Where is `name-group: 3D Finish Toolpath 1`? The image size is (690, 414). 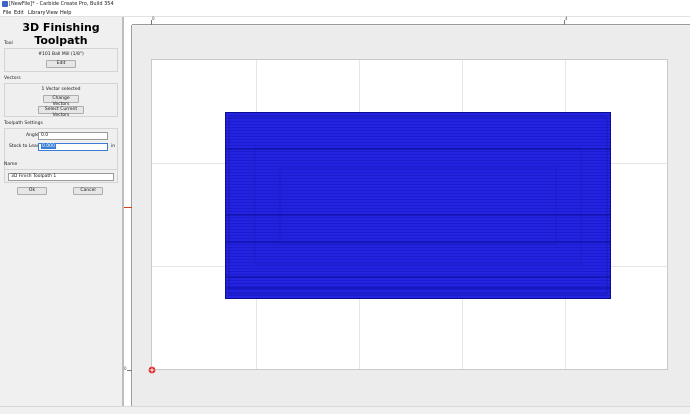 name-group: 3D Finish Toolpath 1 is located at coordinates (61, 176).